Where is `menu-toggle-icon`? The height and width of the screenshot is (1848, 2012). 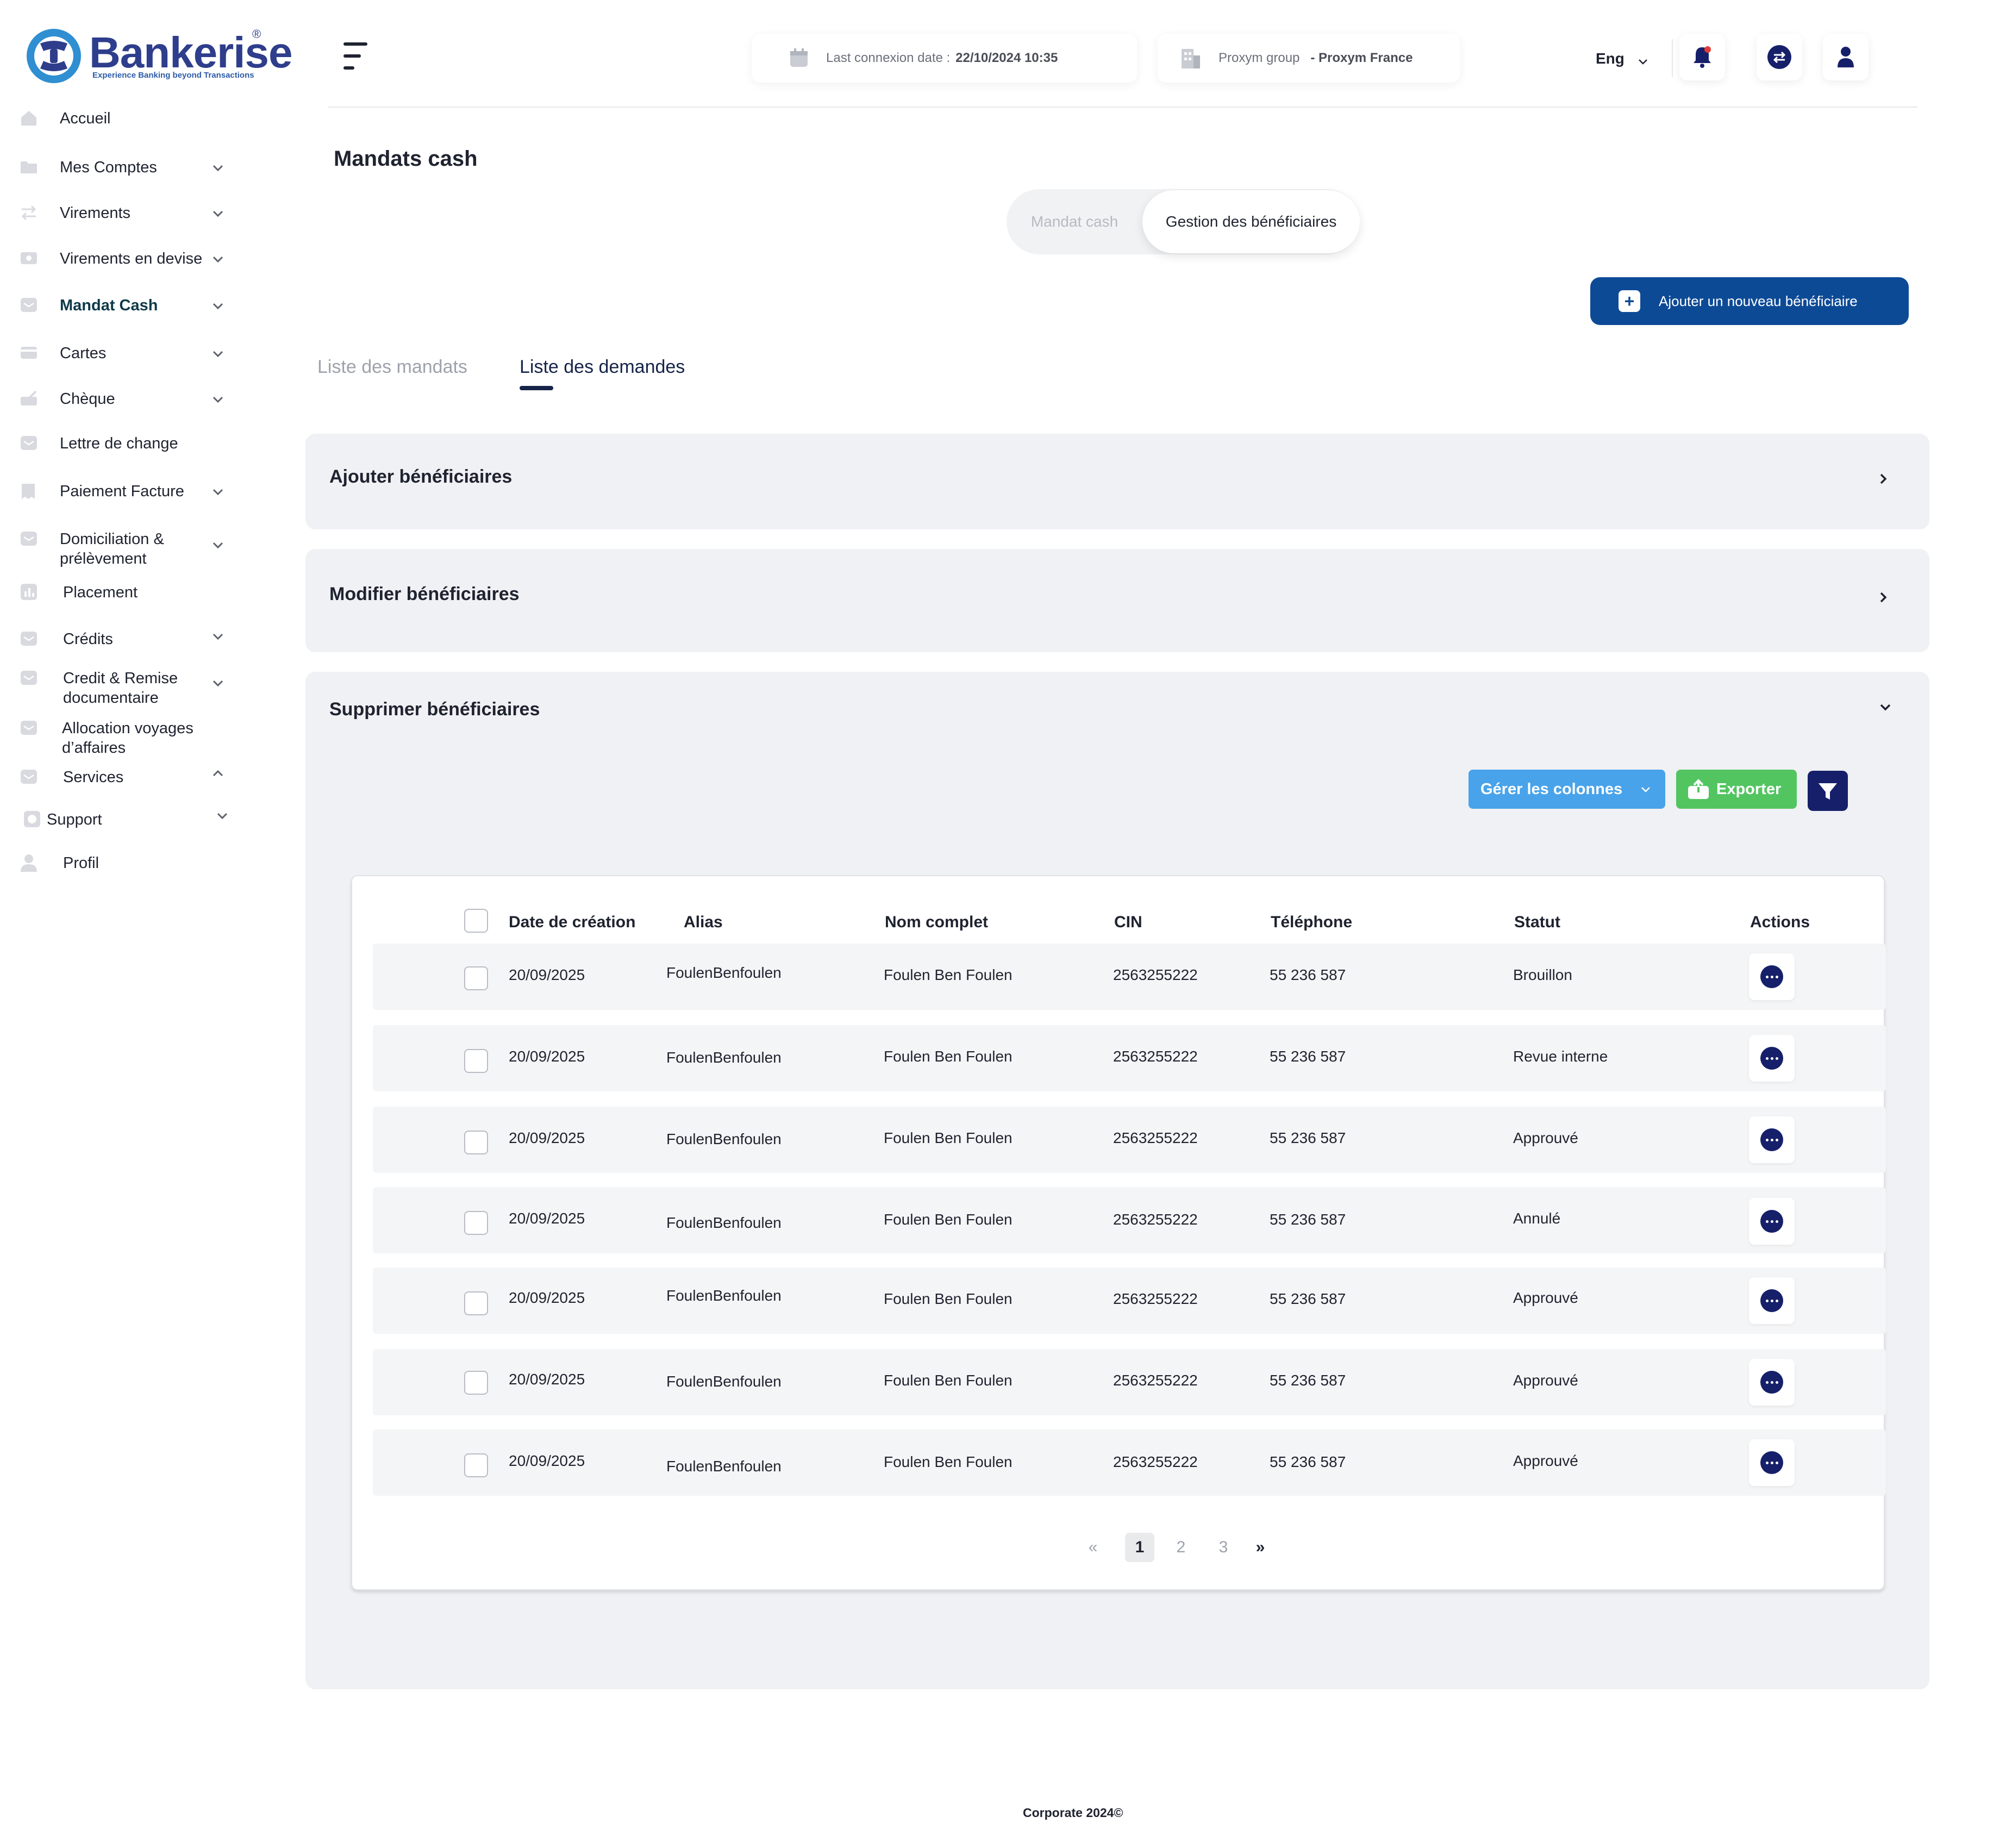 menu-toggle-icon is located at coordinates (355, 56).